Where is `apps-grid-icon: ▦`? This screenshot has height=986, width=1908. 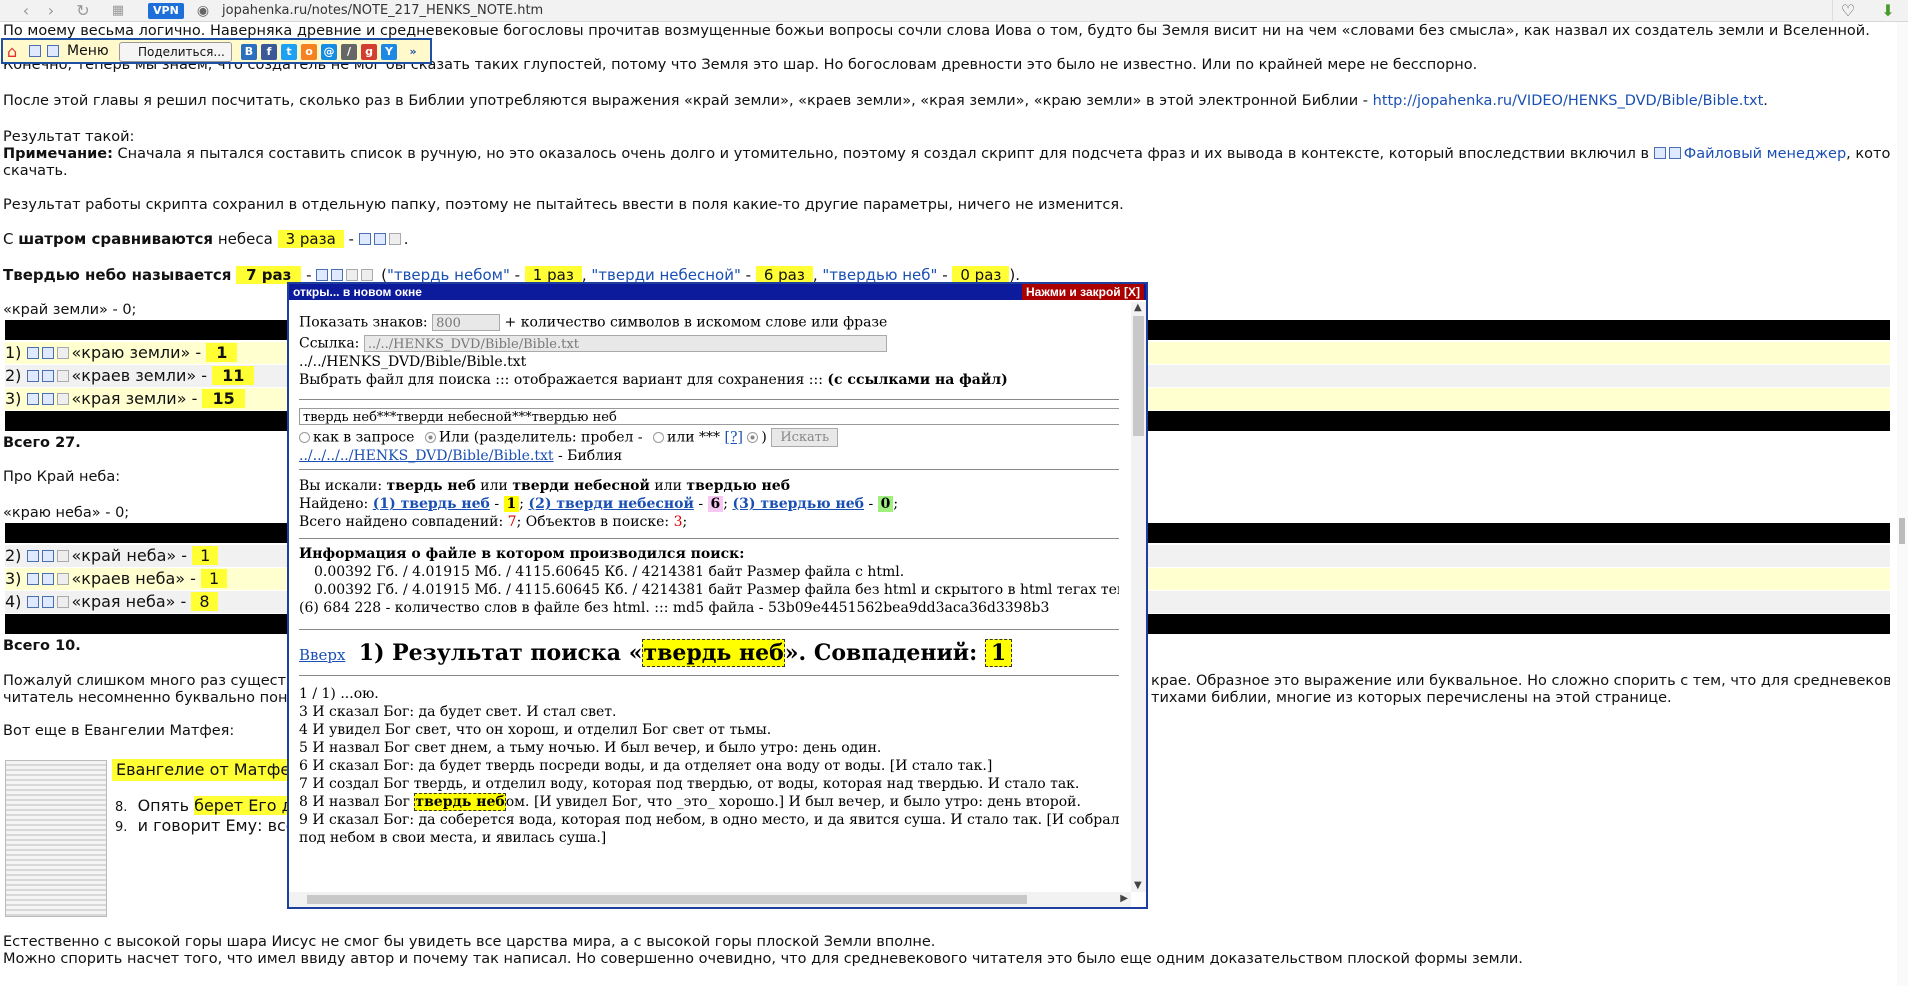
apps-grid-icon: ▦ is located at coordinates (118, 11).